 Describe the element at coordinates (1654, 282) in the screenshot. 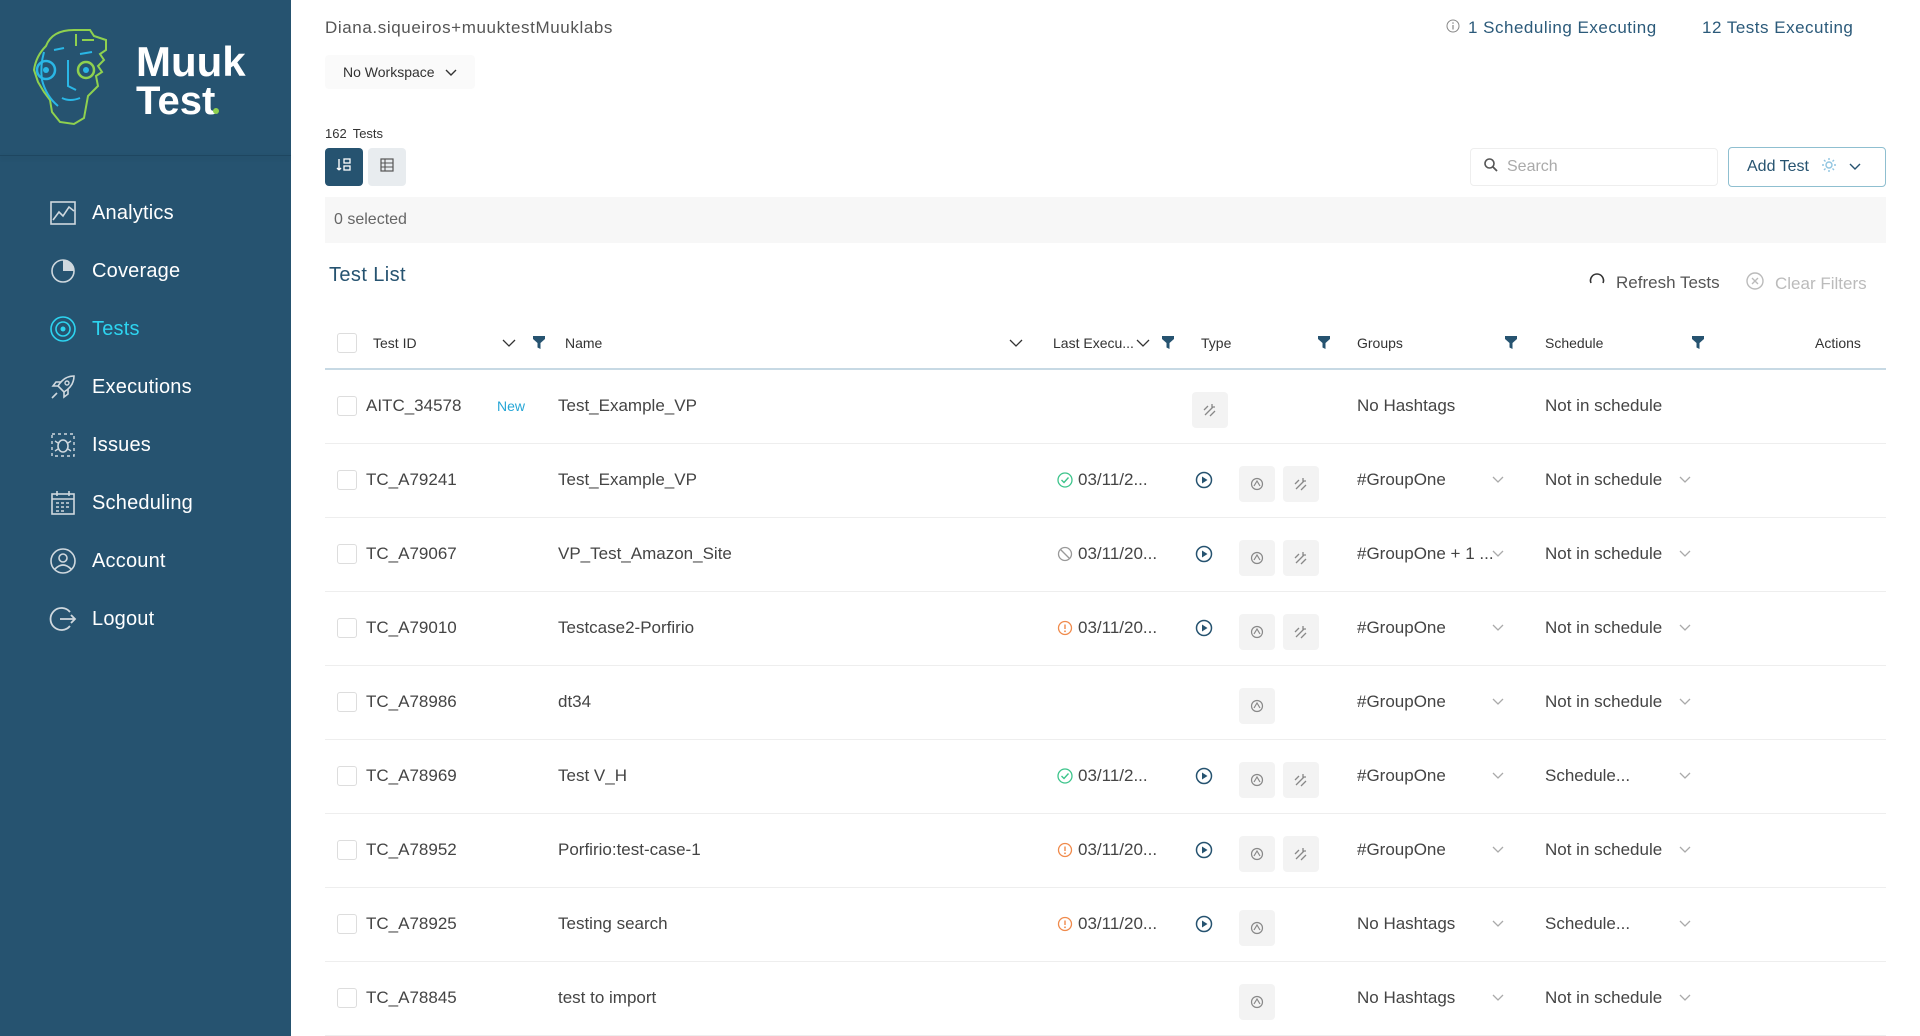

I see `refresh-tests-button: Refresh Tests` at that location.